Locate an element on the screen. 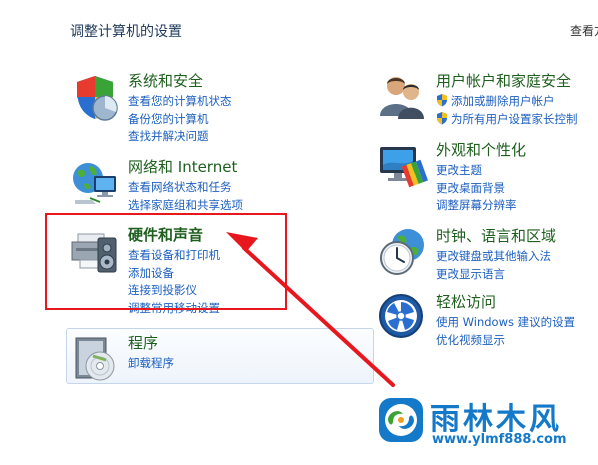  watermark-url: www.ylmf888.com is located at coordinates (499, 439).